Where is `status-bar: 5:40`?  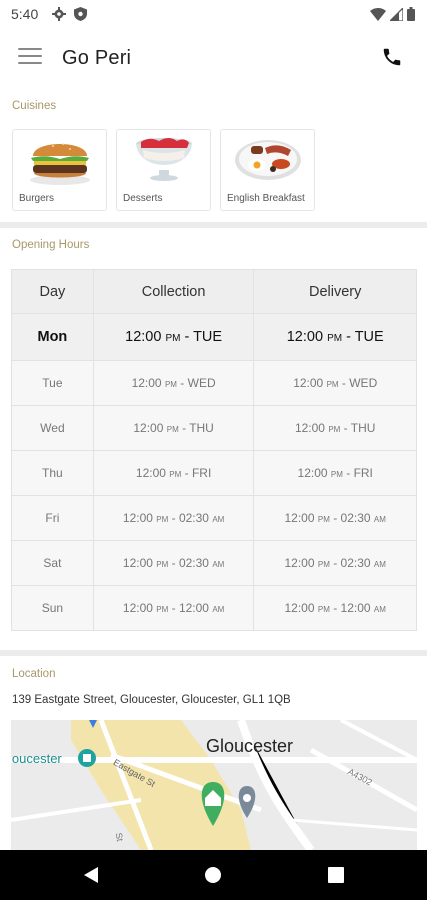 status-bar: 5:40 is located at coordinates (213, 14).